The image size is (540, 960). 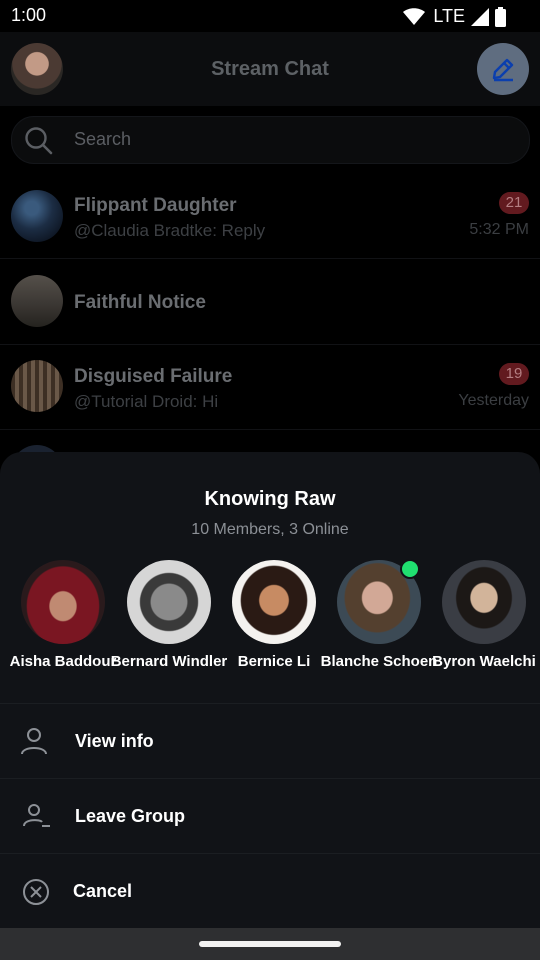 I want to click on status-time: 1:00, so click(x=29, y=15).